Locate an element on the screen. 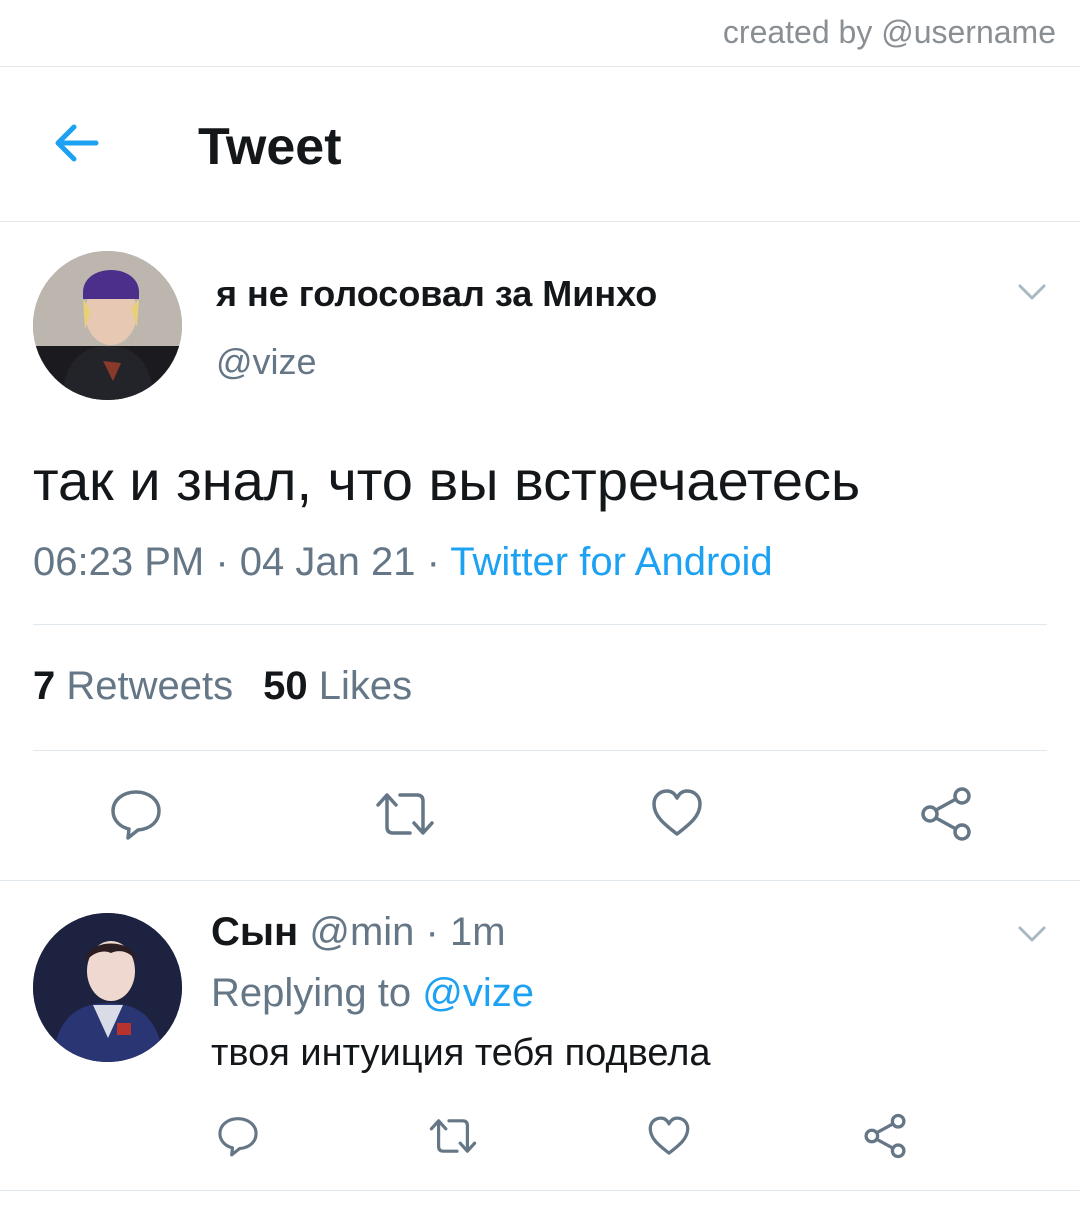 The height and width of the screenshot is (1208, 1080). tweet-source-link: Twitter for Android is located at coordinates (611, 562).